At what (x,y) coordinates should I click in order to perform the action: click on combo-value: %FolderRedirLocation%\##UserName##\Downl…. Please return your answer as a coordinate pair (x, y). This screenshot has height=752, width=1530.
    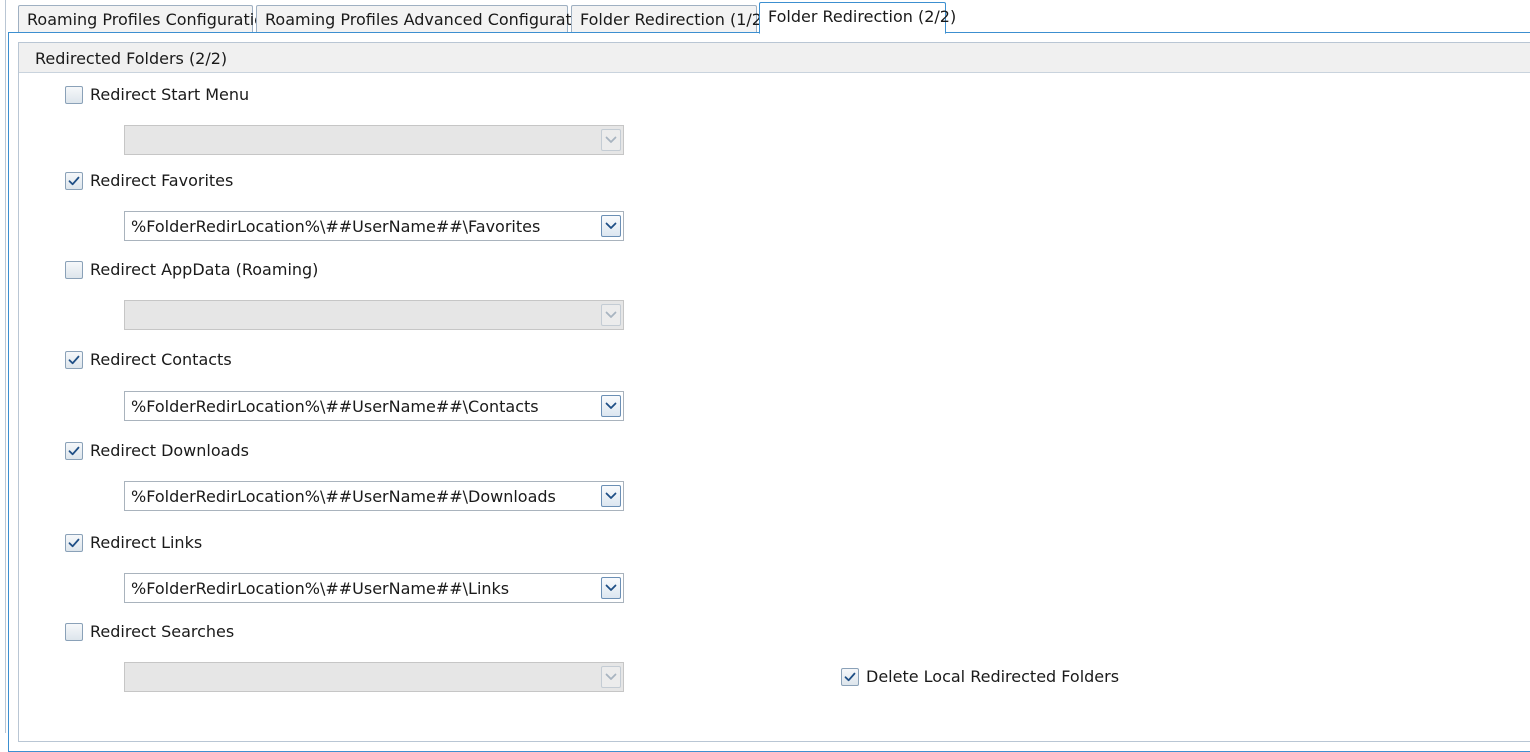
    Looking at the image, I should click on (343, 496).